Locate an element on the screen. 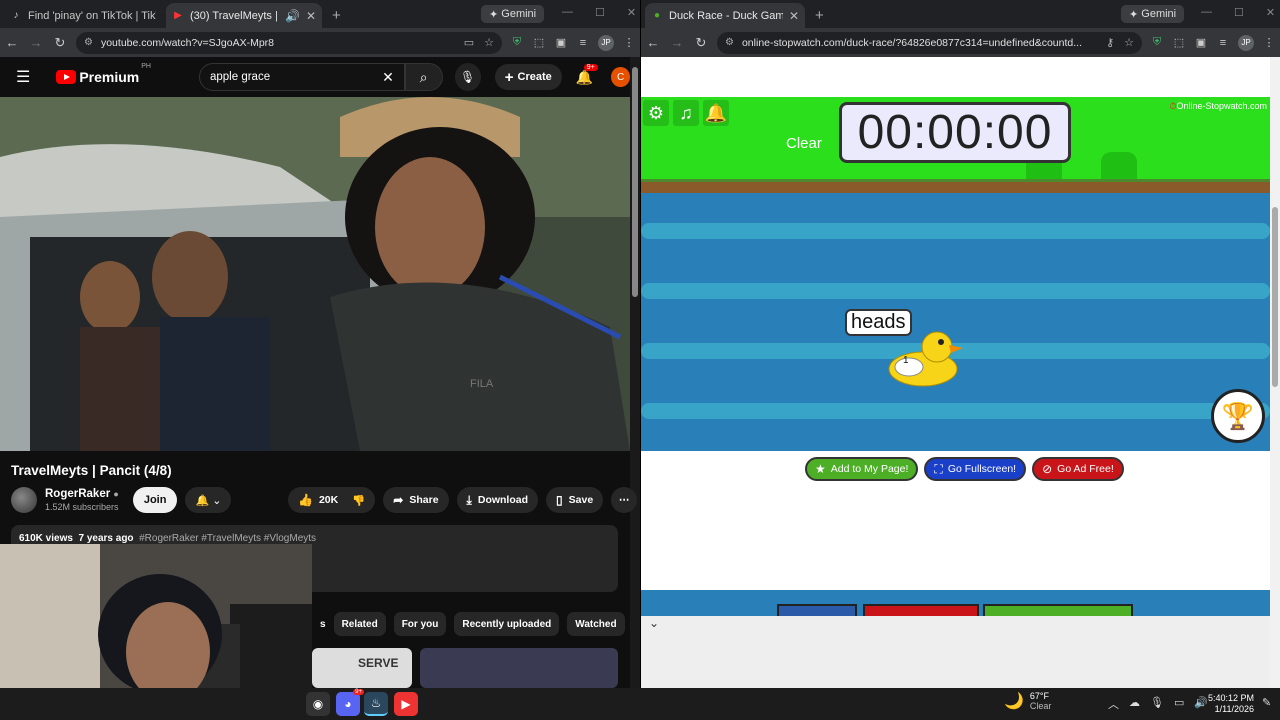 This screenshot has width=1280, height=720. share-button: ➦ Share is located at coordinates (416, 500).